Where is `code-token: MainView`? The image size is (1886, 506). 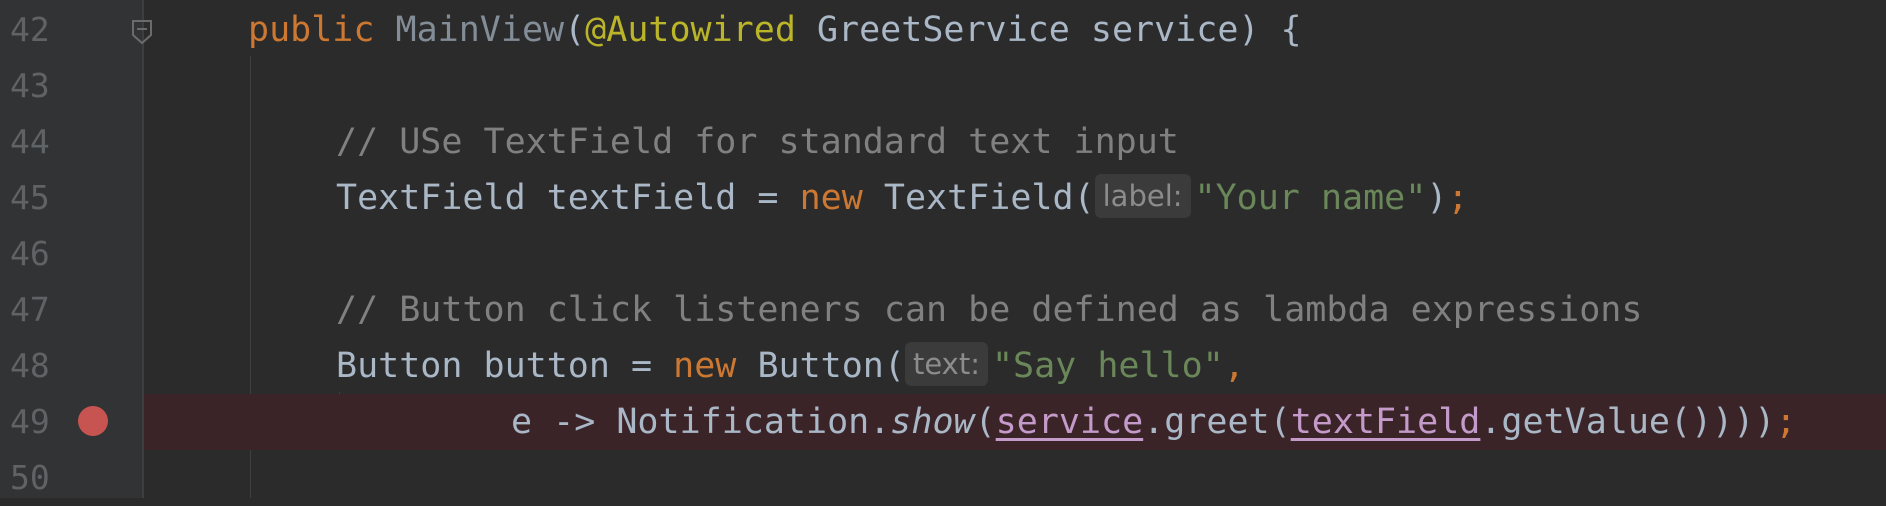 code-token: MainView is located at coordinates (480, 30).